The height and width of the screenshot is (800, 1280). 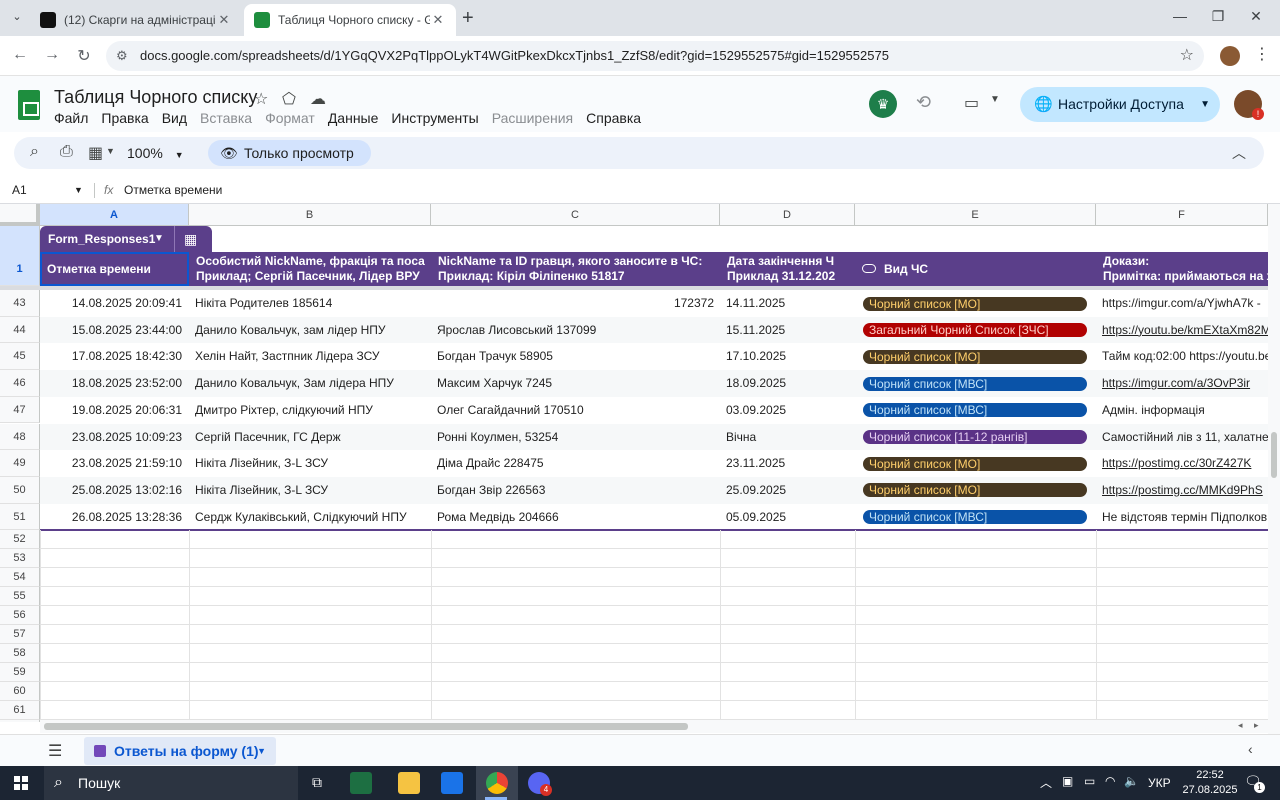 I want to click on editor-icon, so click(x=452, y=783).